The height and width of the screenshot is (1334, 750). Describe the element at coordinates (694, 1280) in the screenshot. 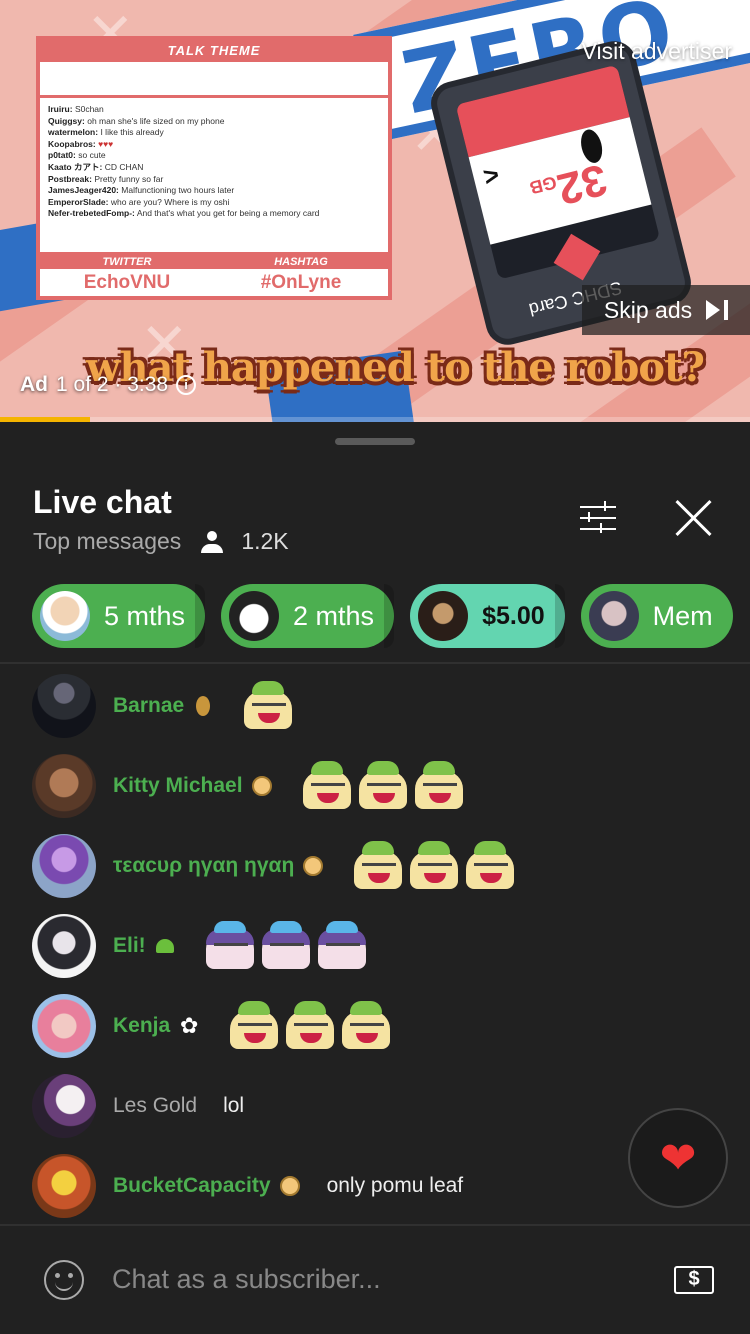

I see `super-chat-button: $` at that location.